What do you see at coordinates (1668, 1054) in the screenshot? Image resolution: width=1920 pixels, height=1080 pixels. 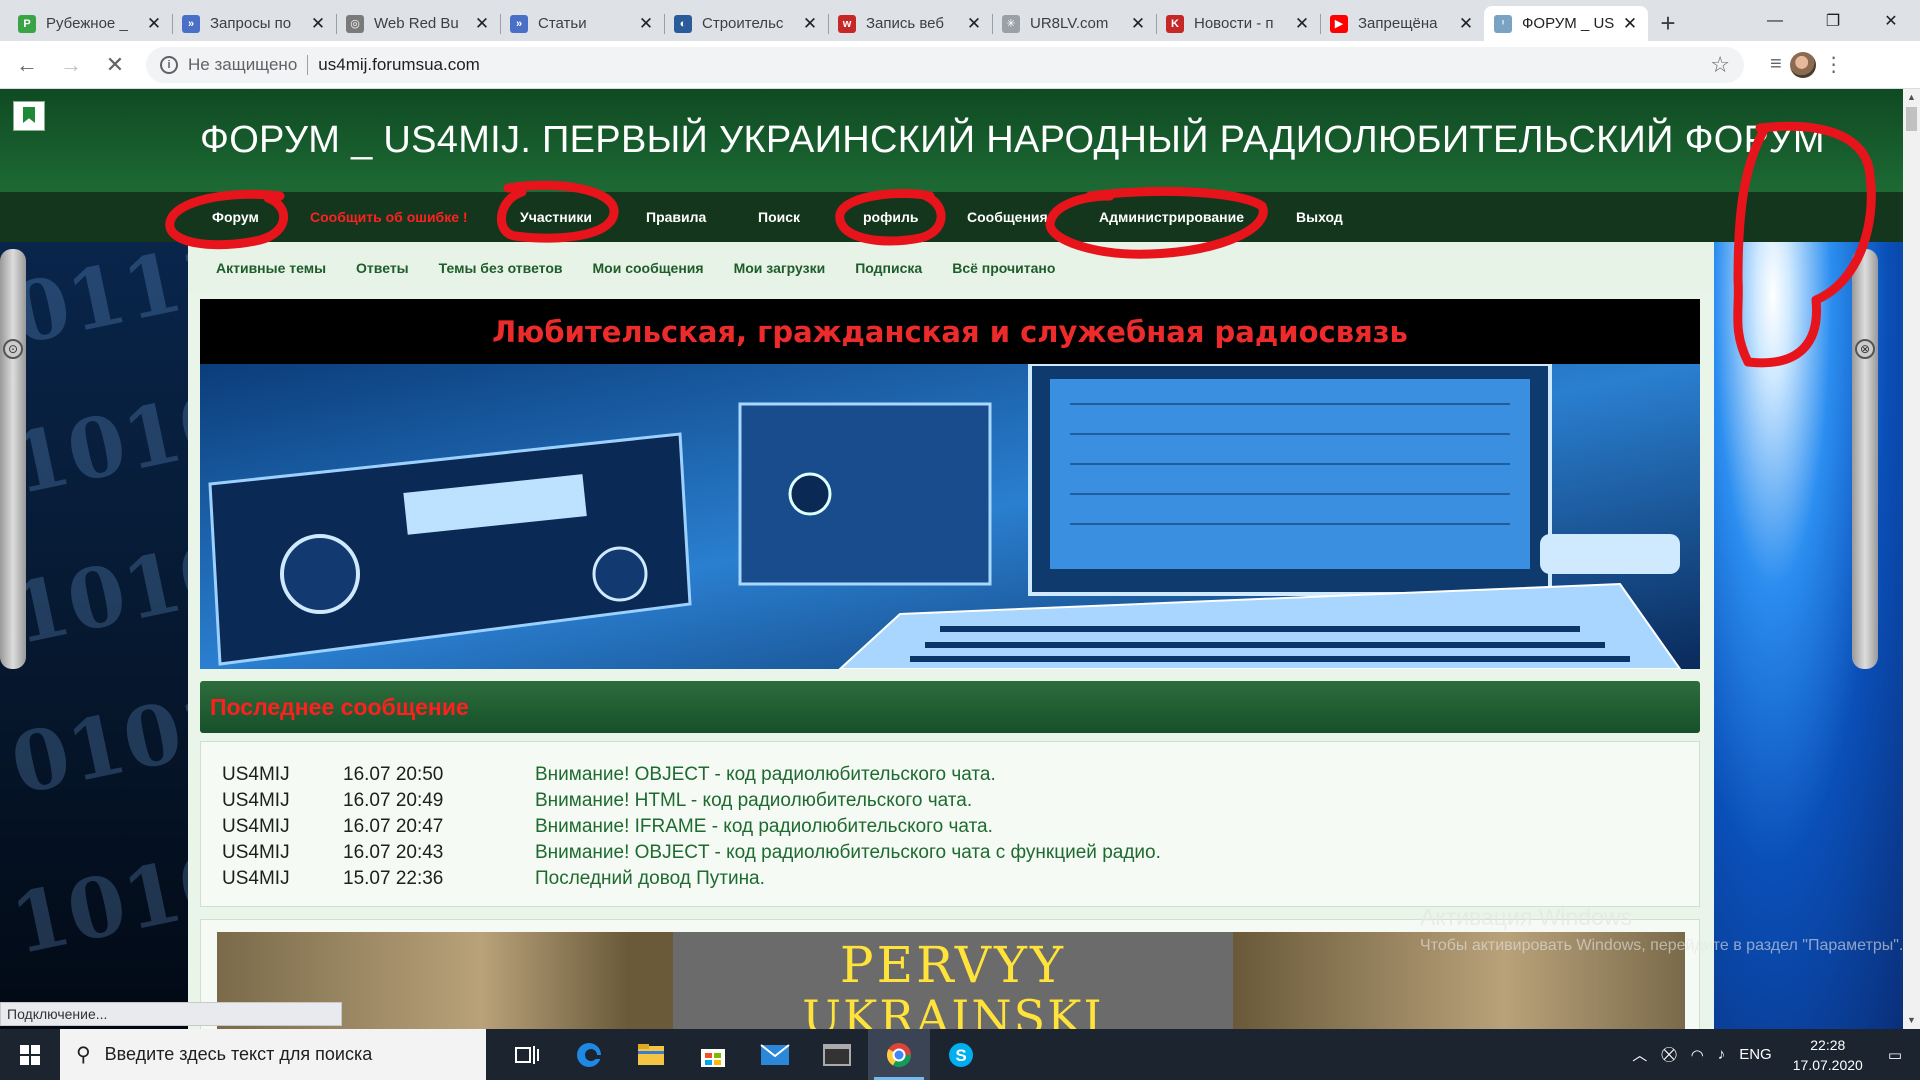 I see `network-disconnected-icon: ⛒` at bounding box center [1668, 1054].